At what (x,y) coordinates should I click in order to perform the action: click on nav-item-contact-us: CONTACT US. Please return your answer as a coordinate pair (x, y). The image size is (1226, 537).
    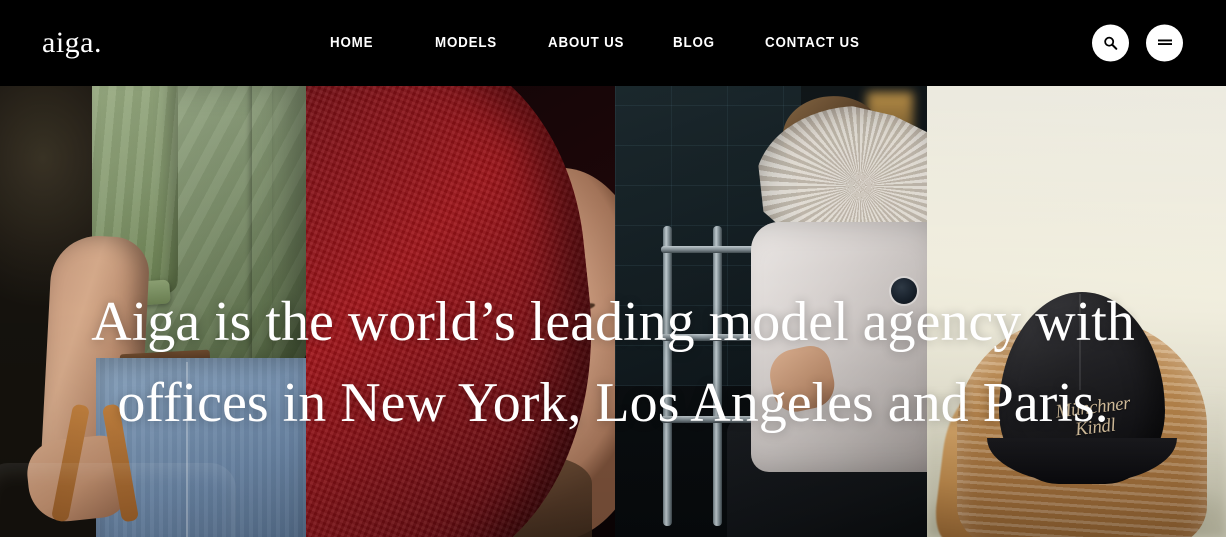
    Looking at the image, I should click on (815, 43).